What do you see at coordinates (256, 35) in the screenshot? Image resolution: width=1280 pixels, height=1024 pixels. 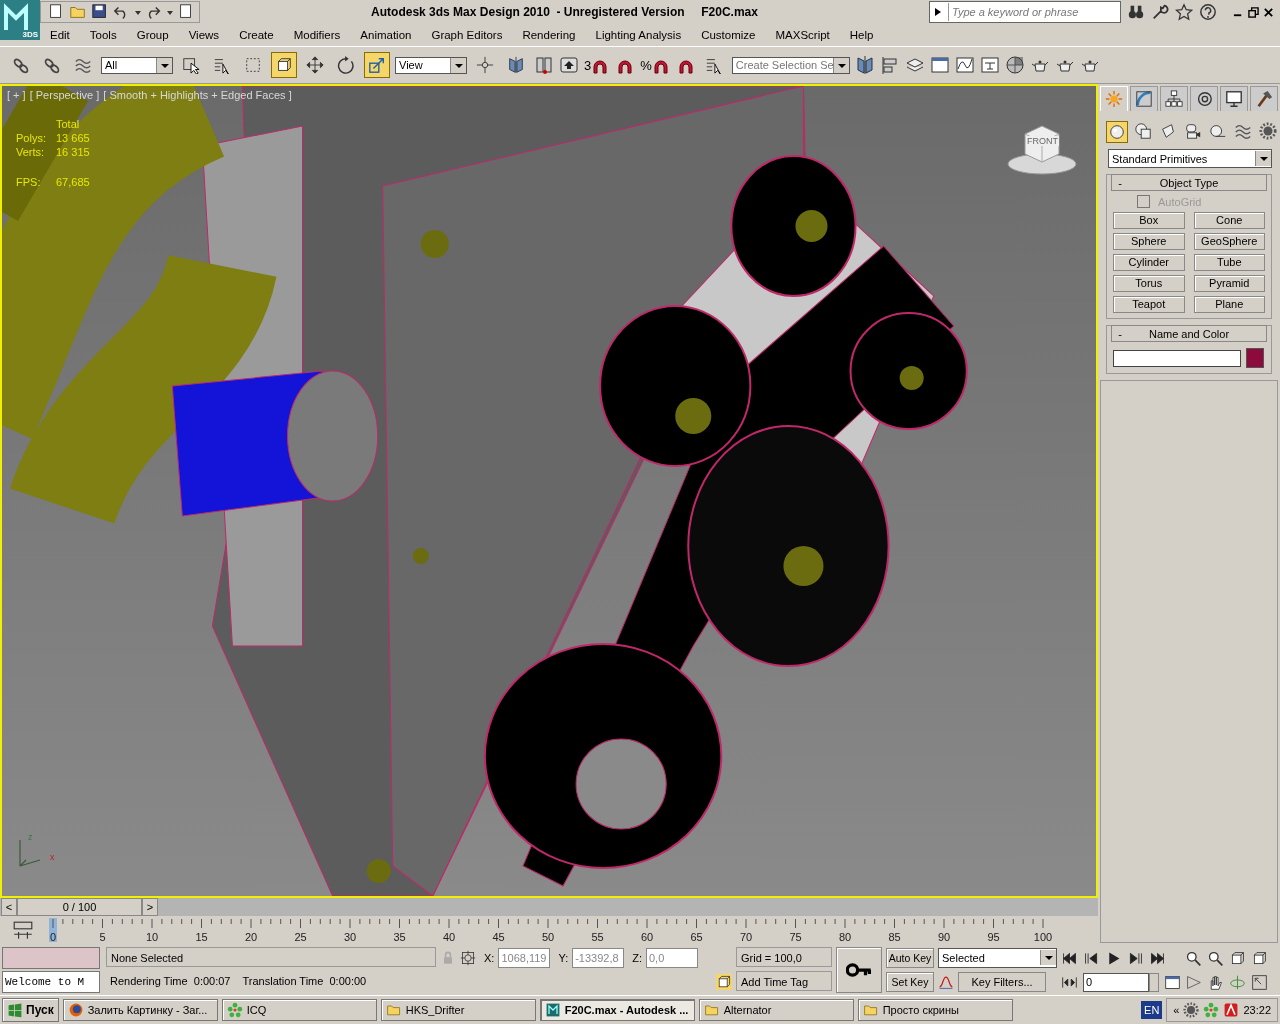 I see `menu-item: Create` at bounding box center [256, 35].